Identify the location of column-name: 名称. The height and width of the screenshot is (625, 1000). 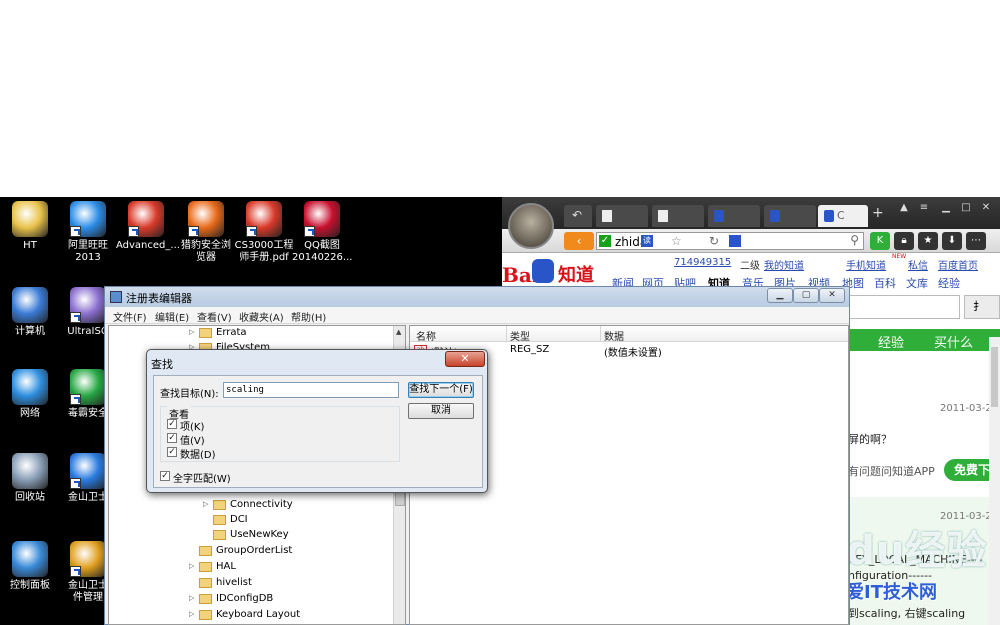
(426, 335).